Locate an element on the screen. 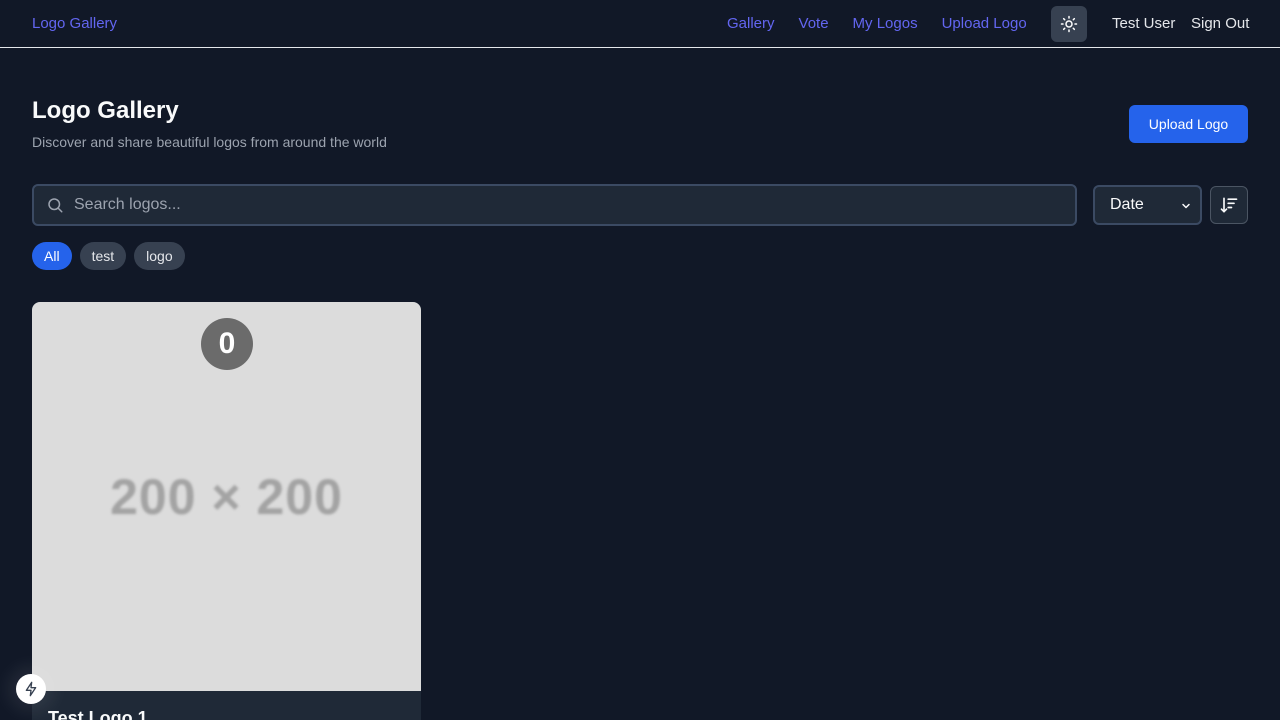 Image resolution: width=1280 pixels, height=720 pixels. nav-link-gallery: Gallery is located at coordinates (751, 23).